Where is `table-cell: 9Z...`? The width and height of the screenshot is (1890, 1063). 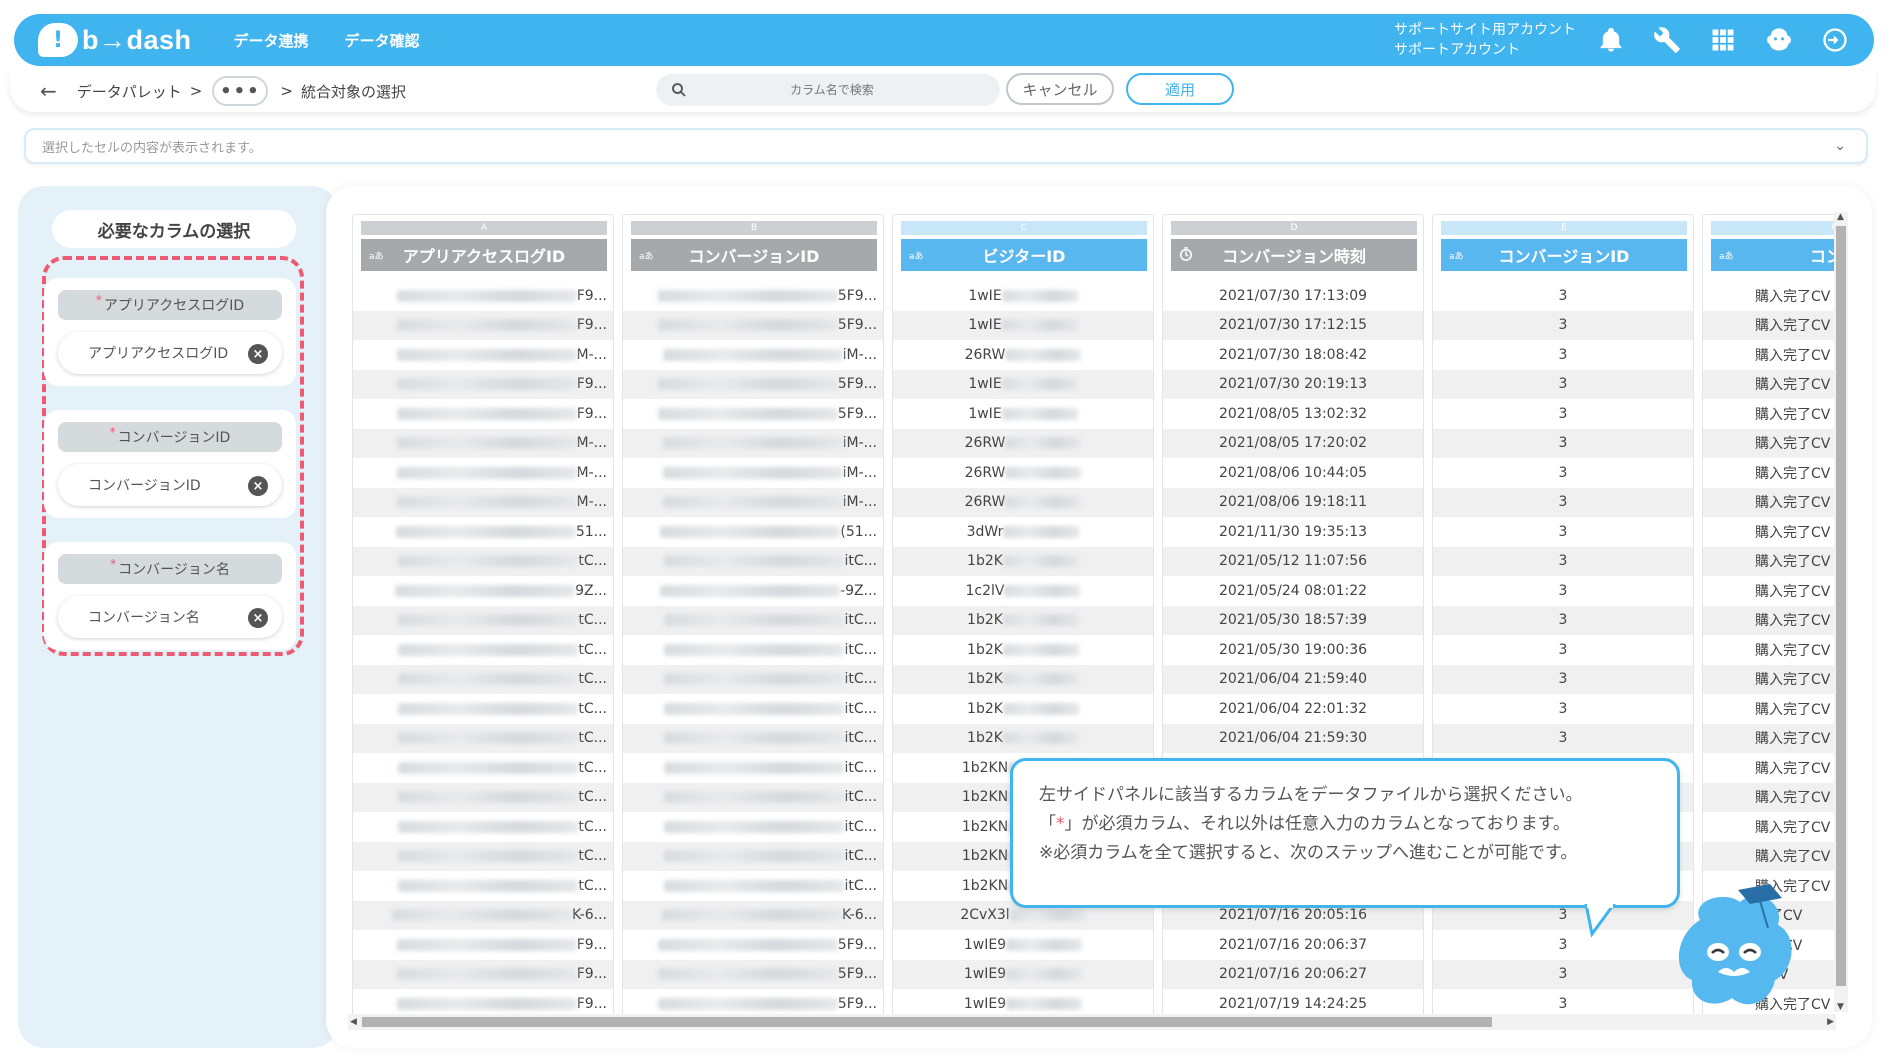
table-cell: 9Z... is located at coordinates (483, 591).